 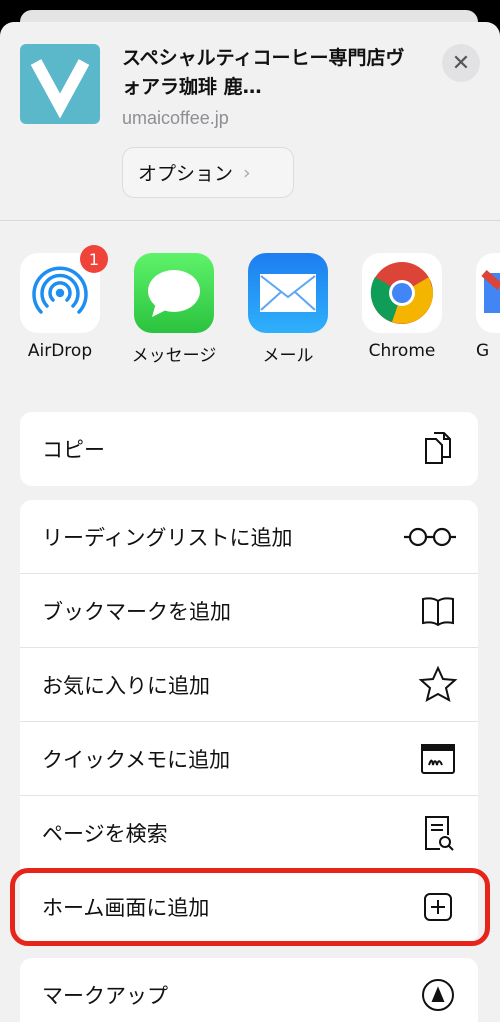 I want to click on app-label: AirDrop, so click(x=60, y=351).